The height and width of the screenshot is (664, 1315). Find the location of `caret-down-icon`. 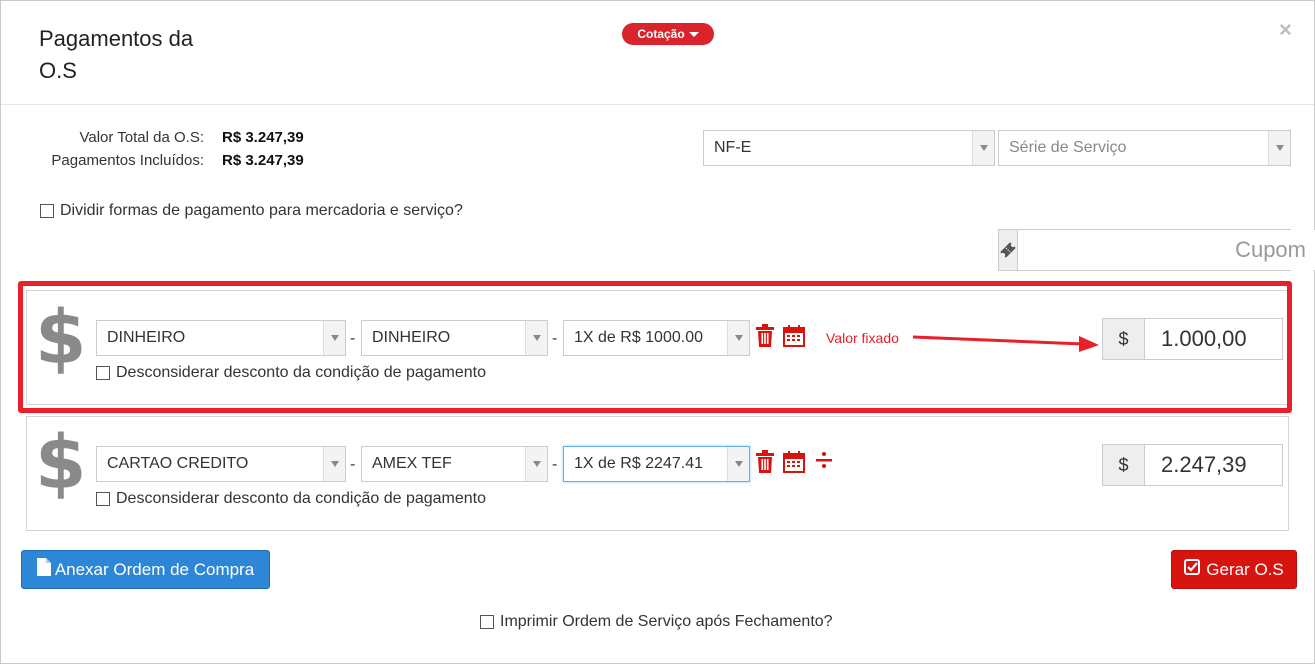

caret-down-icon is located at coordinates (693, 34).